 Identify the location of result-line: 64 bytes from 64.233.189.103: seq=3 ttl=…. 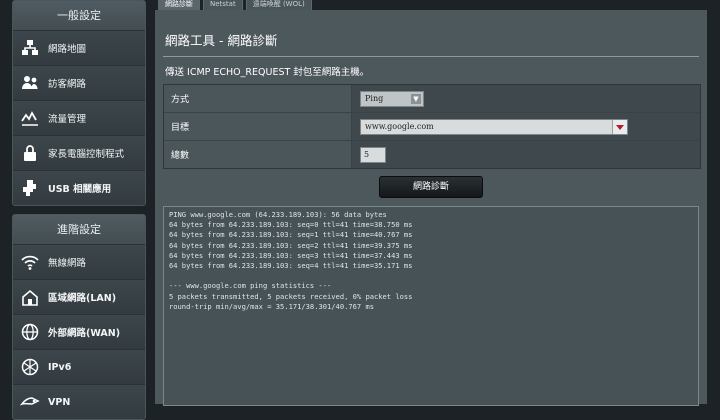
(291, 255).